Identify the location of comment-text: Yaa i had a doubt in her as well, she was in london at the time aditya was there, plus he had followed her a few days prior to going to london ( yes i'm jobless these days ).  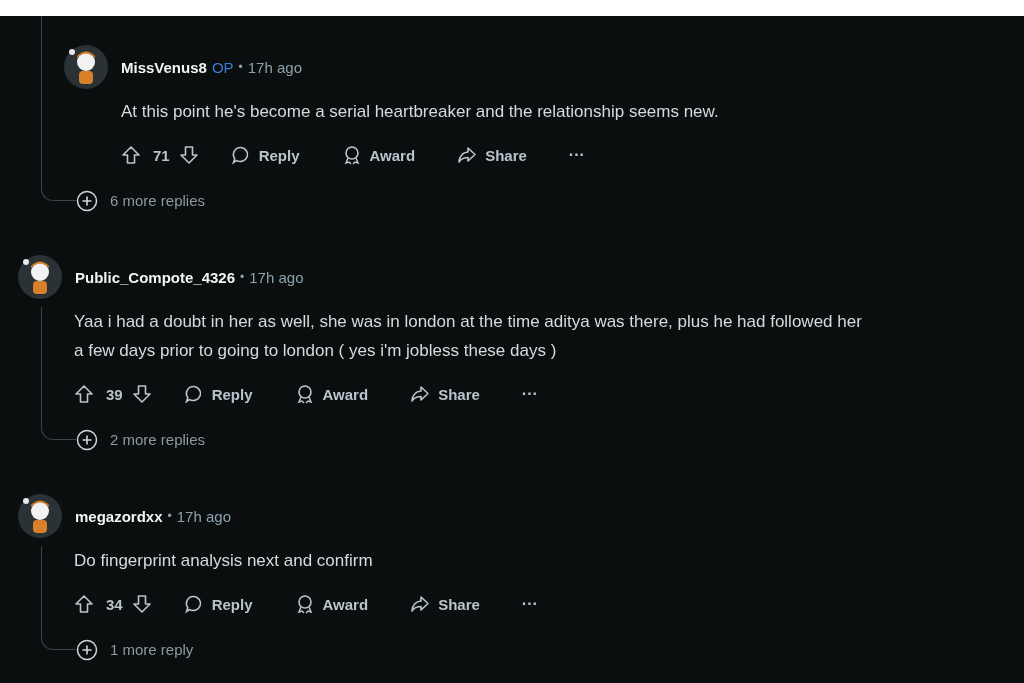
(468, 336).